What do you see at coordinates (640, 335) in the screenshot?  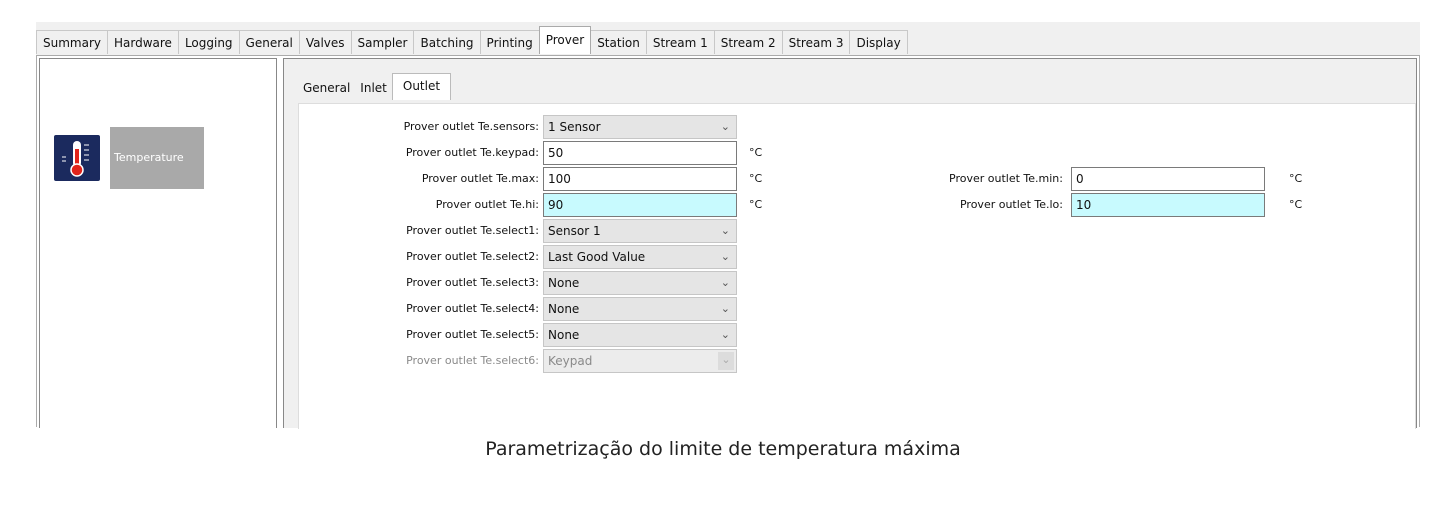 I see `select5-dropdown: None ⌄` at bounding box center [640, 335].